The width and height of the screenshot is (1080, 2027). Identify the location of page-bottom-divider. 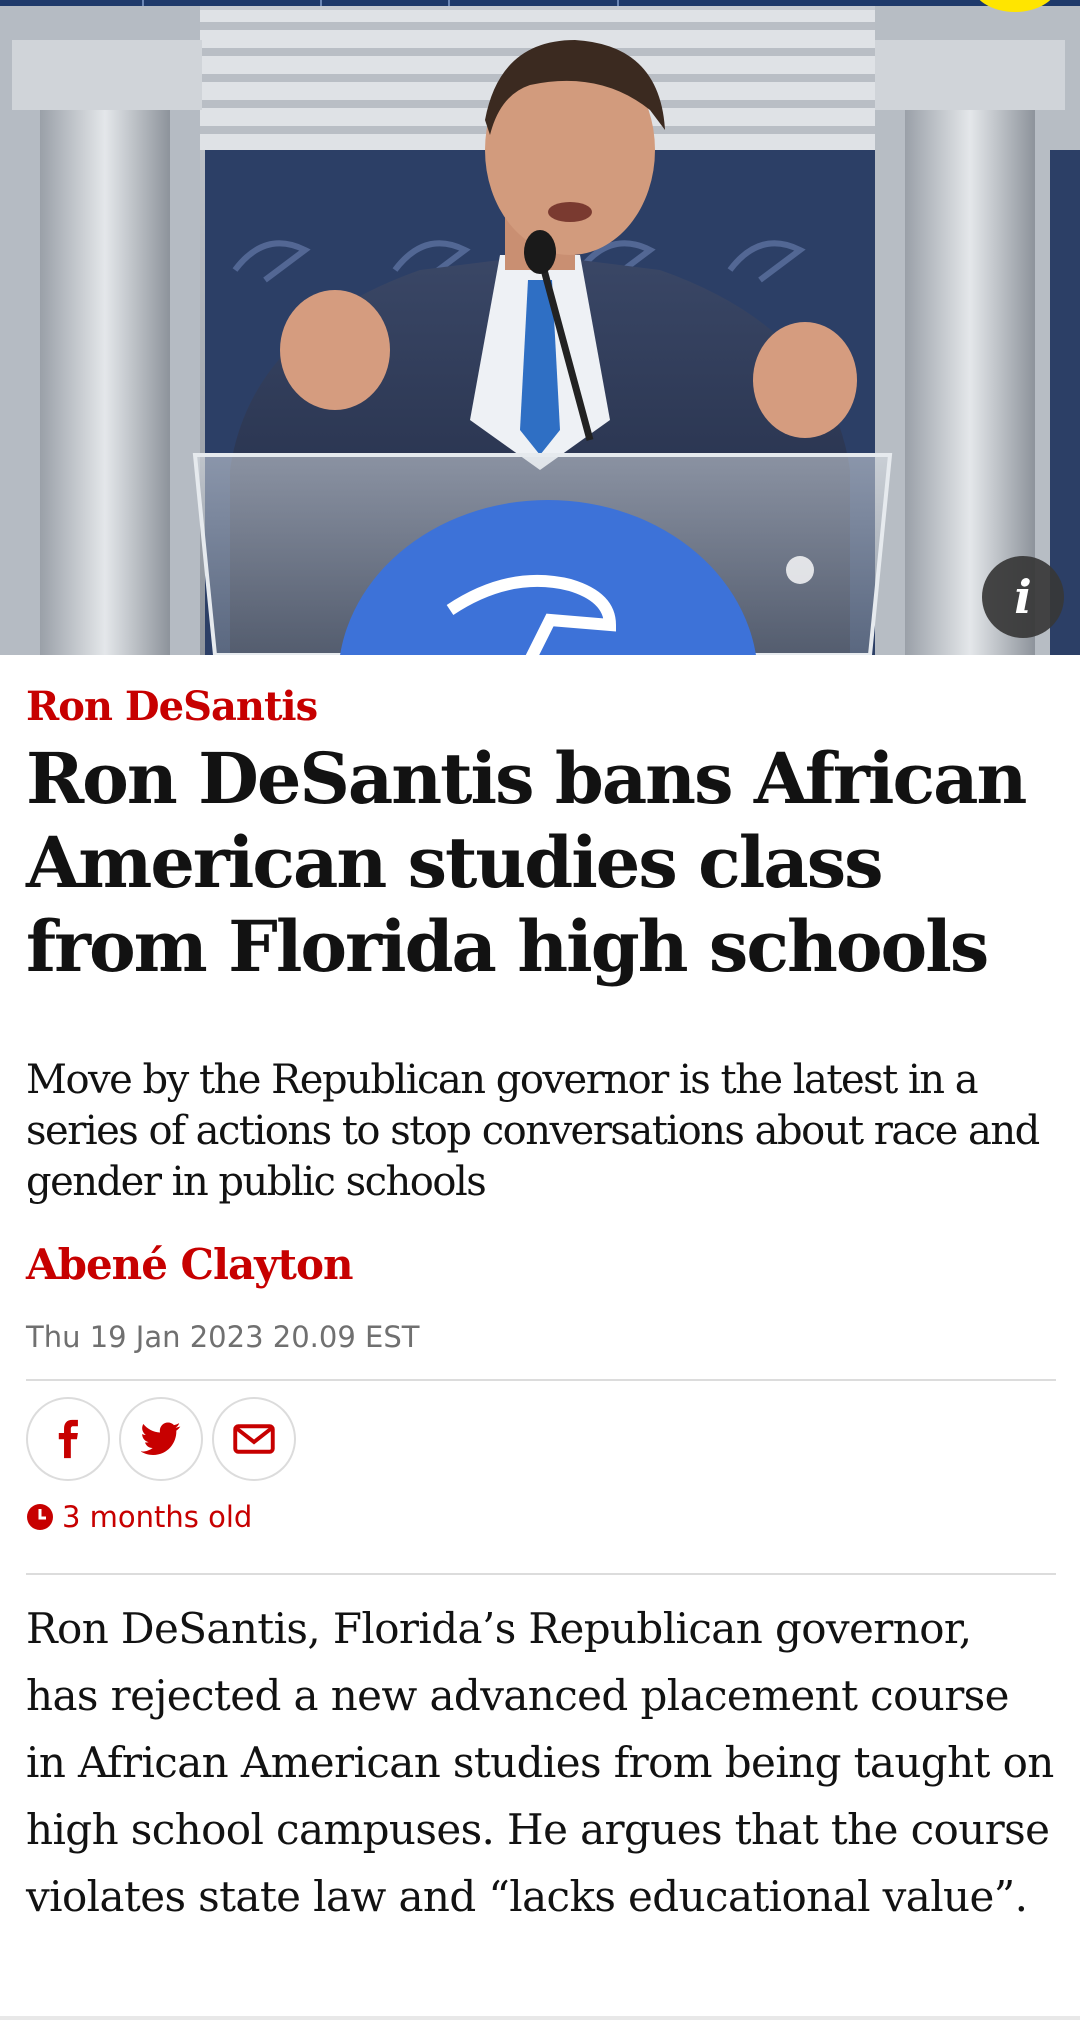
(540, 2018).